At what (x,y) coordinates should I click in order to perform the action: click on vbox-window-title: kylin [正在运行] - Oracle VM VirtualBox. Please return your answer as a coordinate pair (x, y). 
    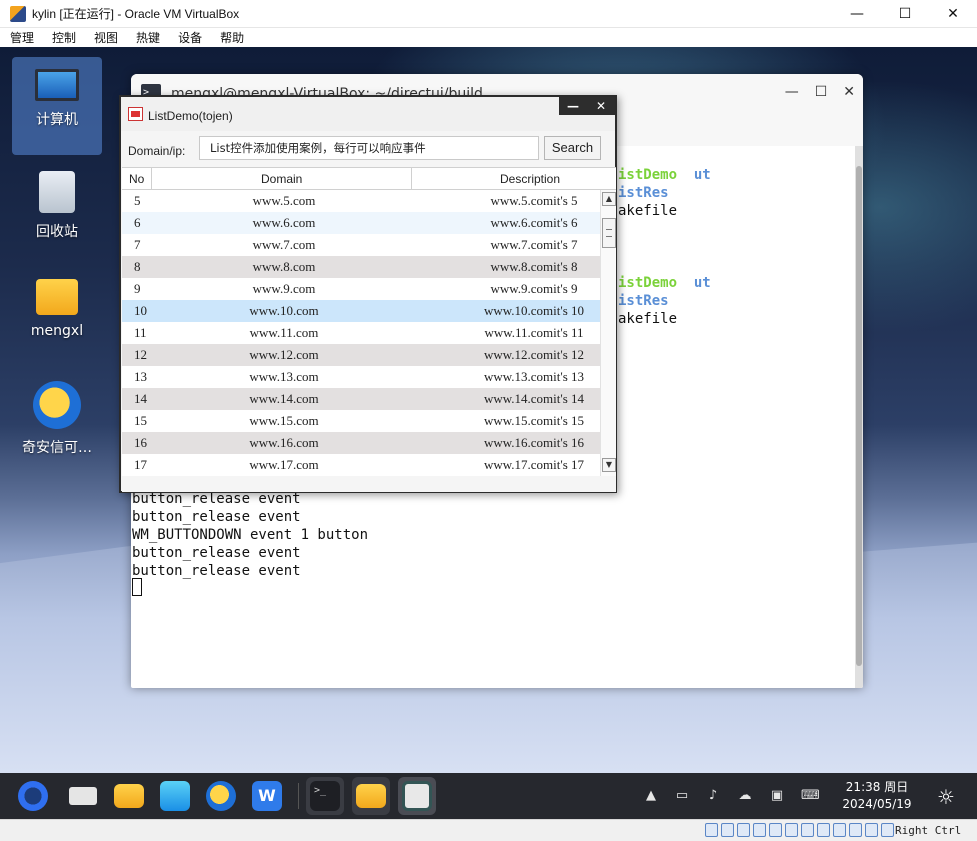
    Looking at the image, I should click on (136, 14).